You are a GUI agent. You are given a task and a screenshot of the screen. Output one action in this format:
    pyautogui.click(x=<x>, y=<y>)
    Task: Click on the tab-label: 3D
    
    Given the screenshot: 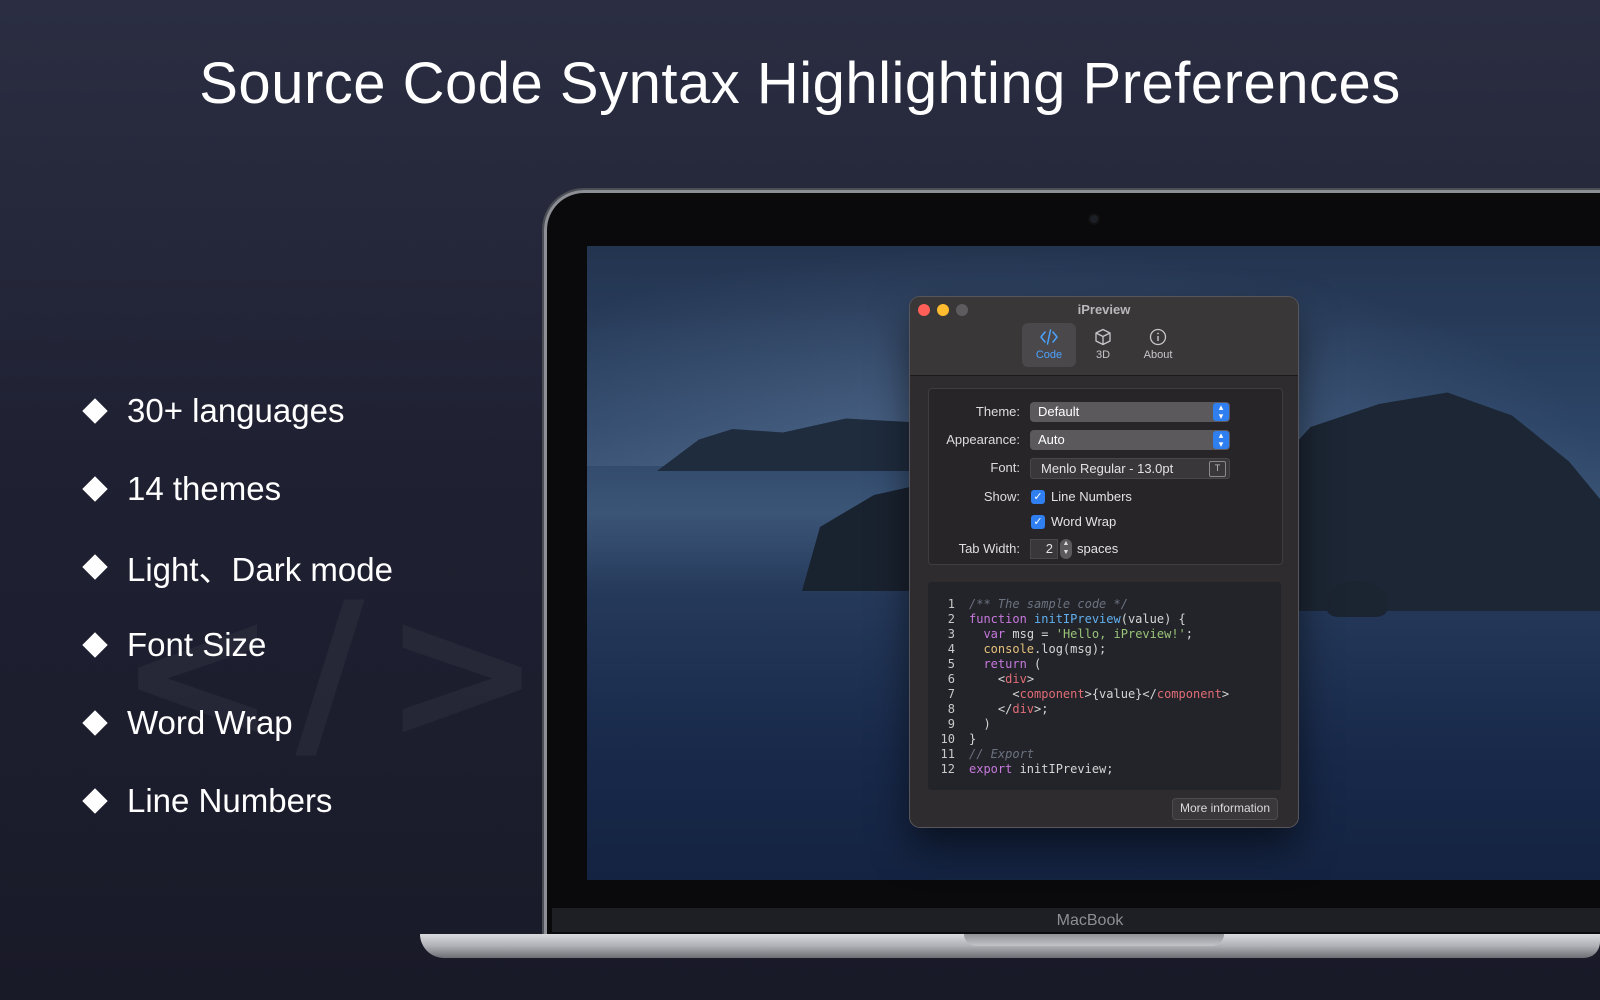 What is the action you would take?
    pyautogui.click(x=1103, y=355)
    